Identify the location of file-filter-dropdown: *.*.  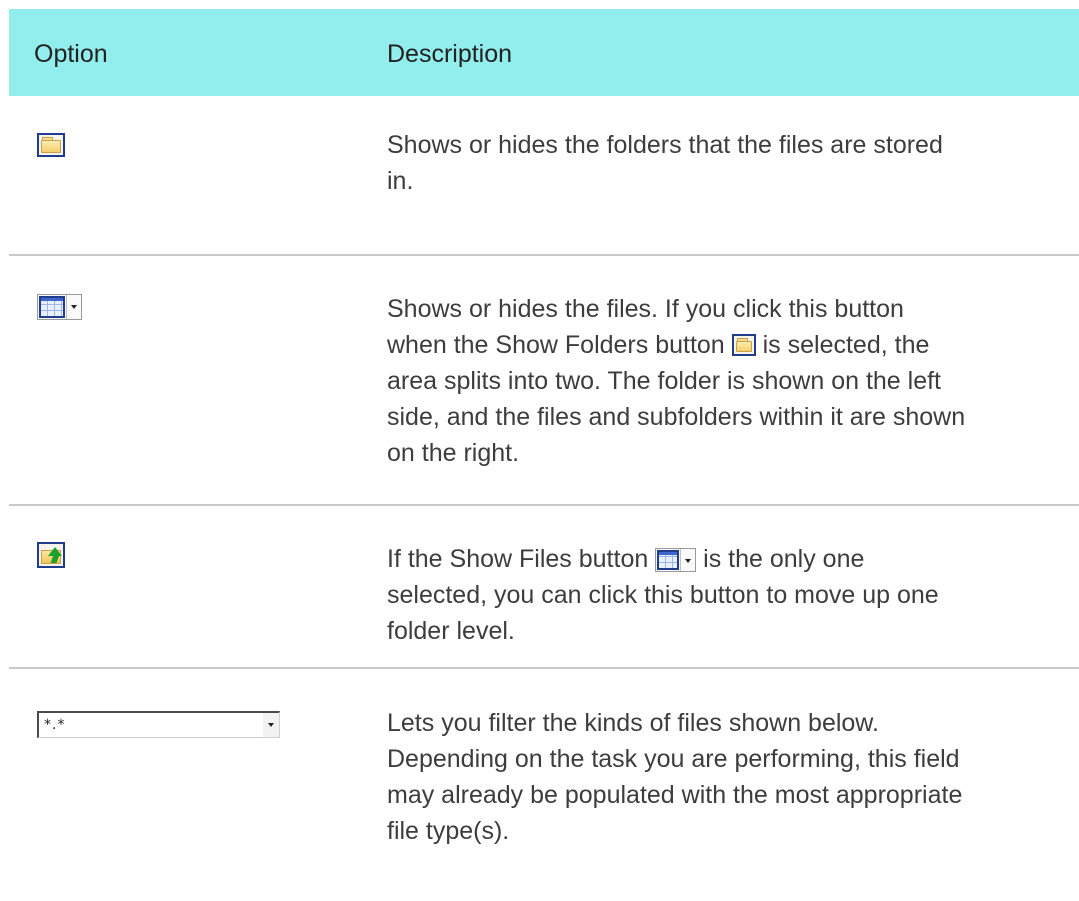
(158, 724).